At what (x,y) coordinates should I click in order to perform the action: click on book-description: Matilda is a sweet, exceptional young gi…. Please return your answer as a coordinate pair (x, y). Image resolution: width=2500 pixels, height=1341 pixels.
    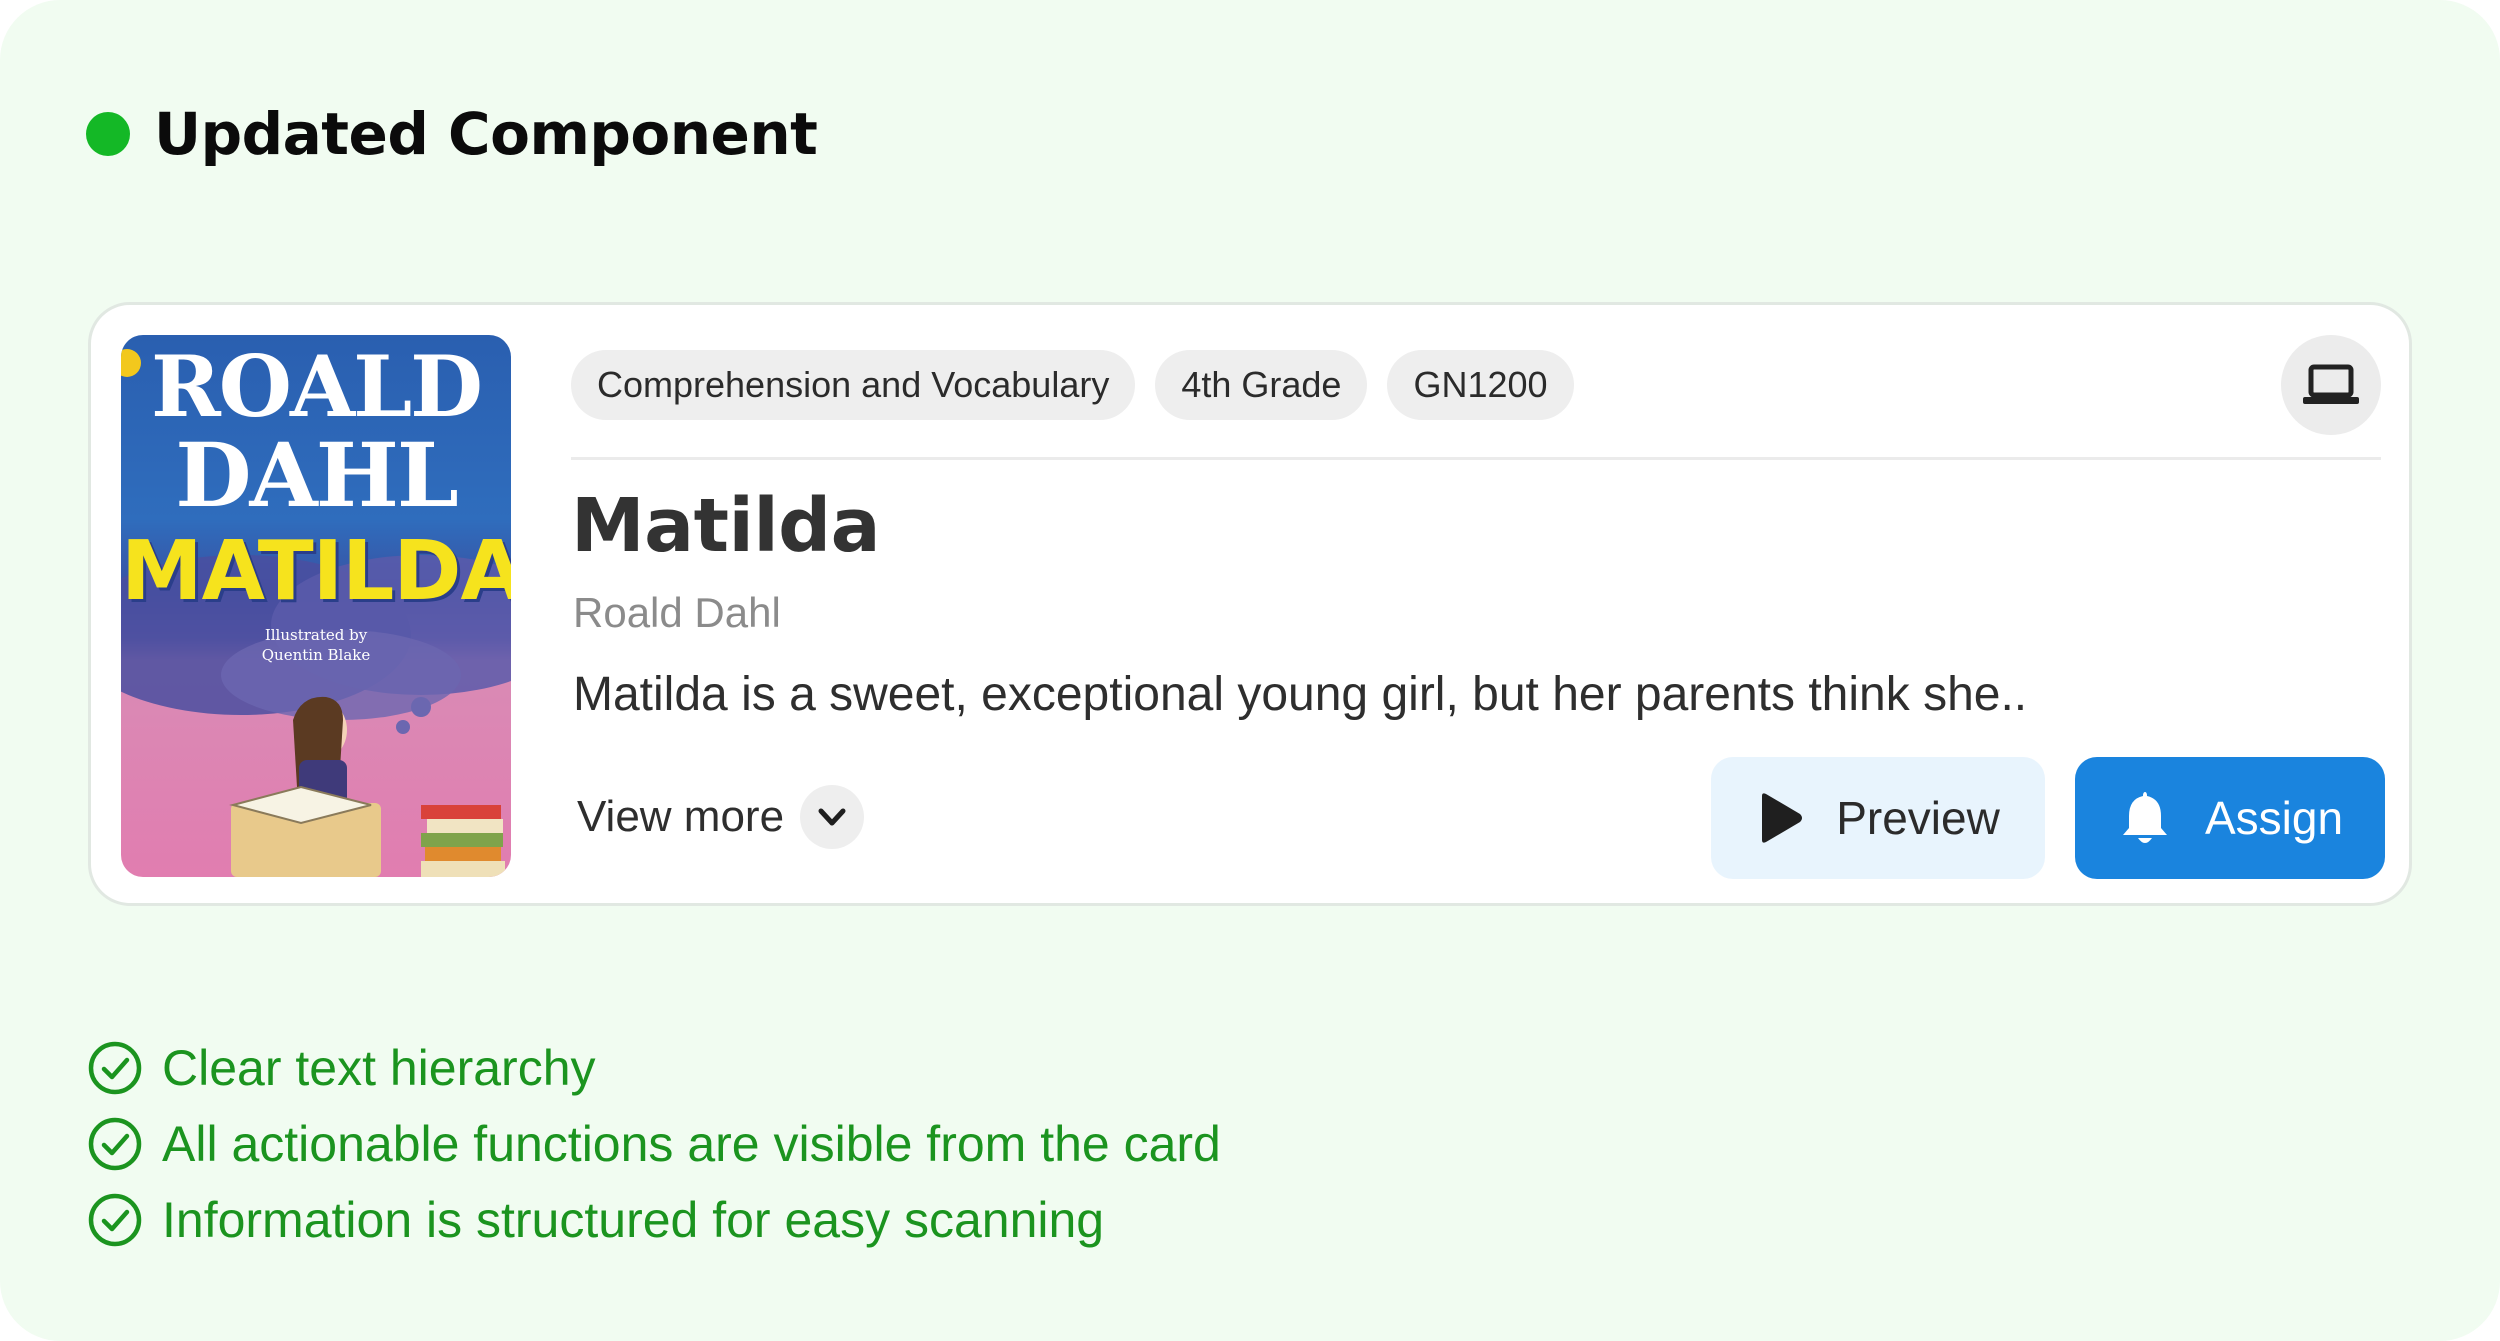
    Looking at the image, I should click on (1300, 694).